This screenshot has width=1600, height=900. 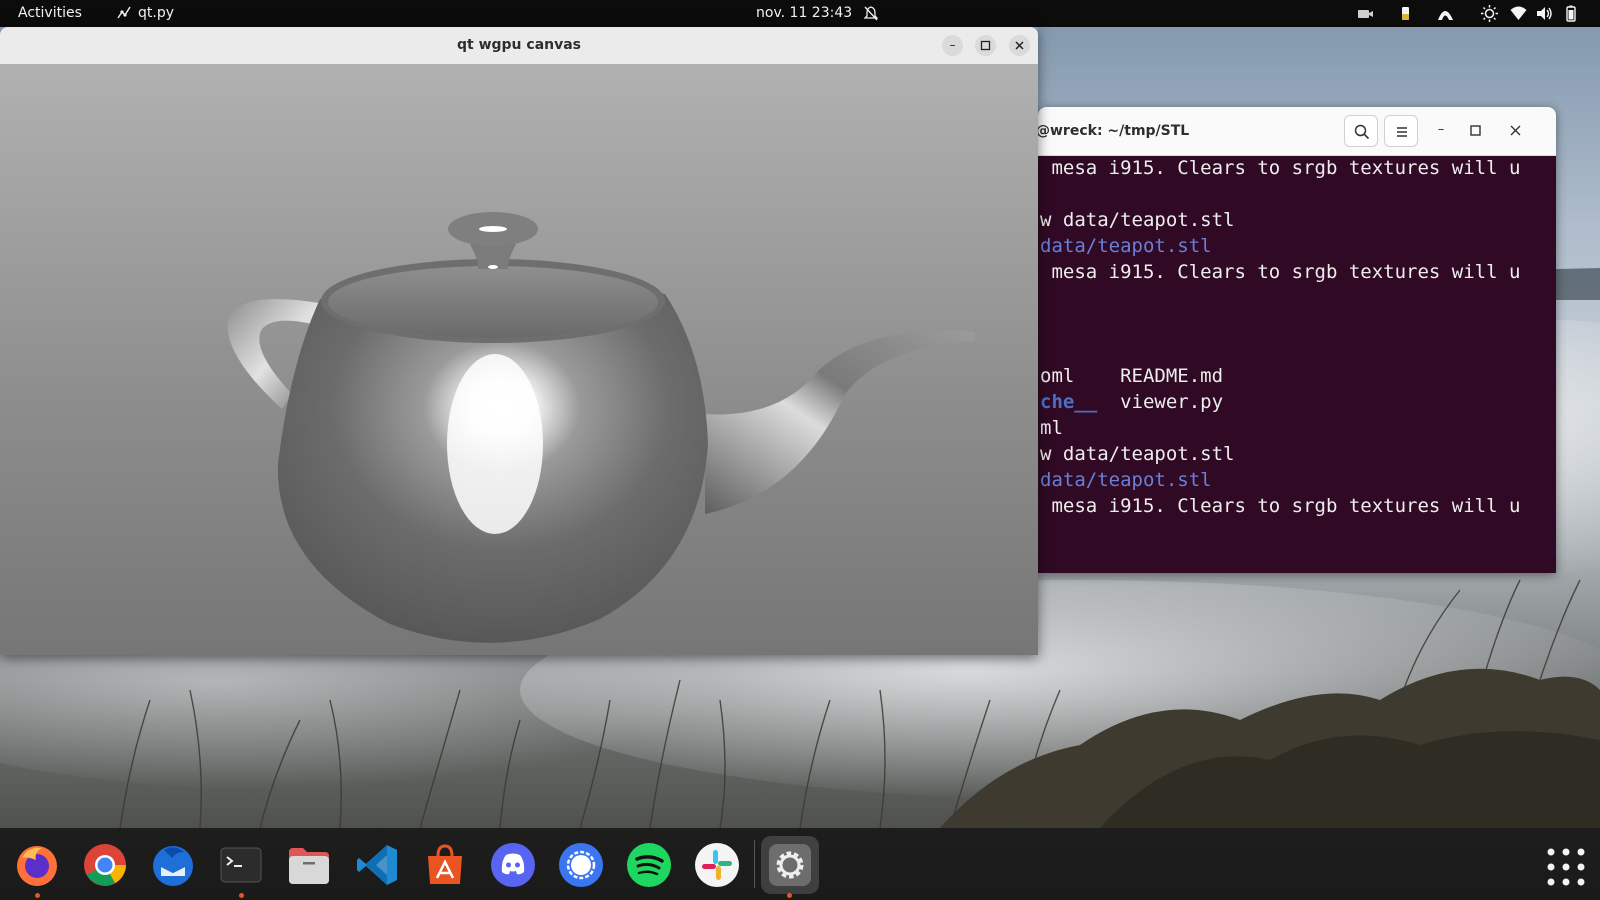 What do you see at coordinates (717, 865) in the screenshot?
I see `slack-icon` at bounding box center [717, 865].